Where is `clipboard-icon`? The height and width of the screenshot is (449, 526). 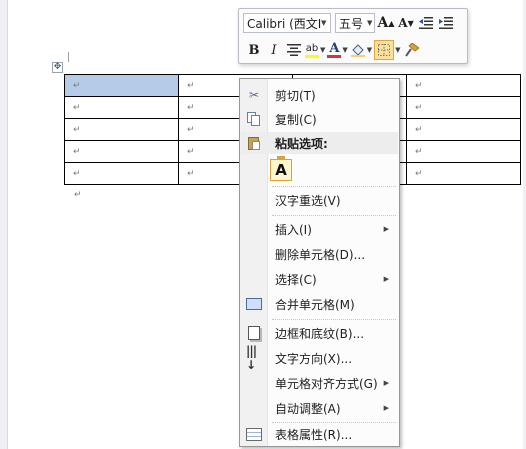
clipboard-icon is located at coordinates (254, 143).